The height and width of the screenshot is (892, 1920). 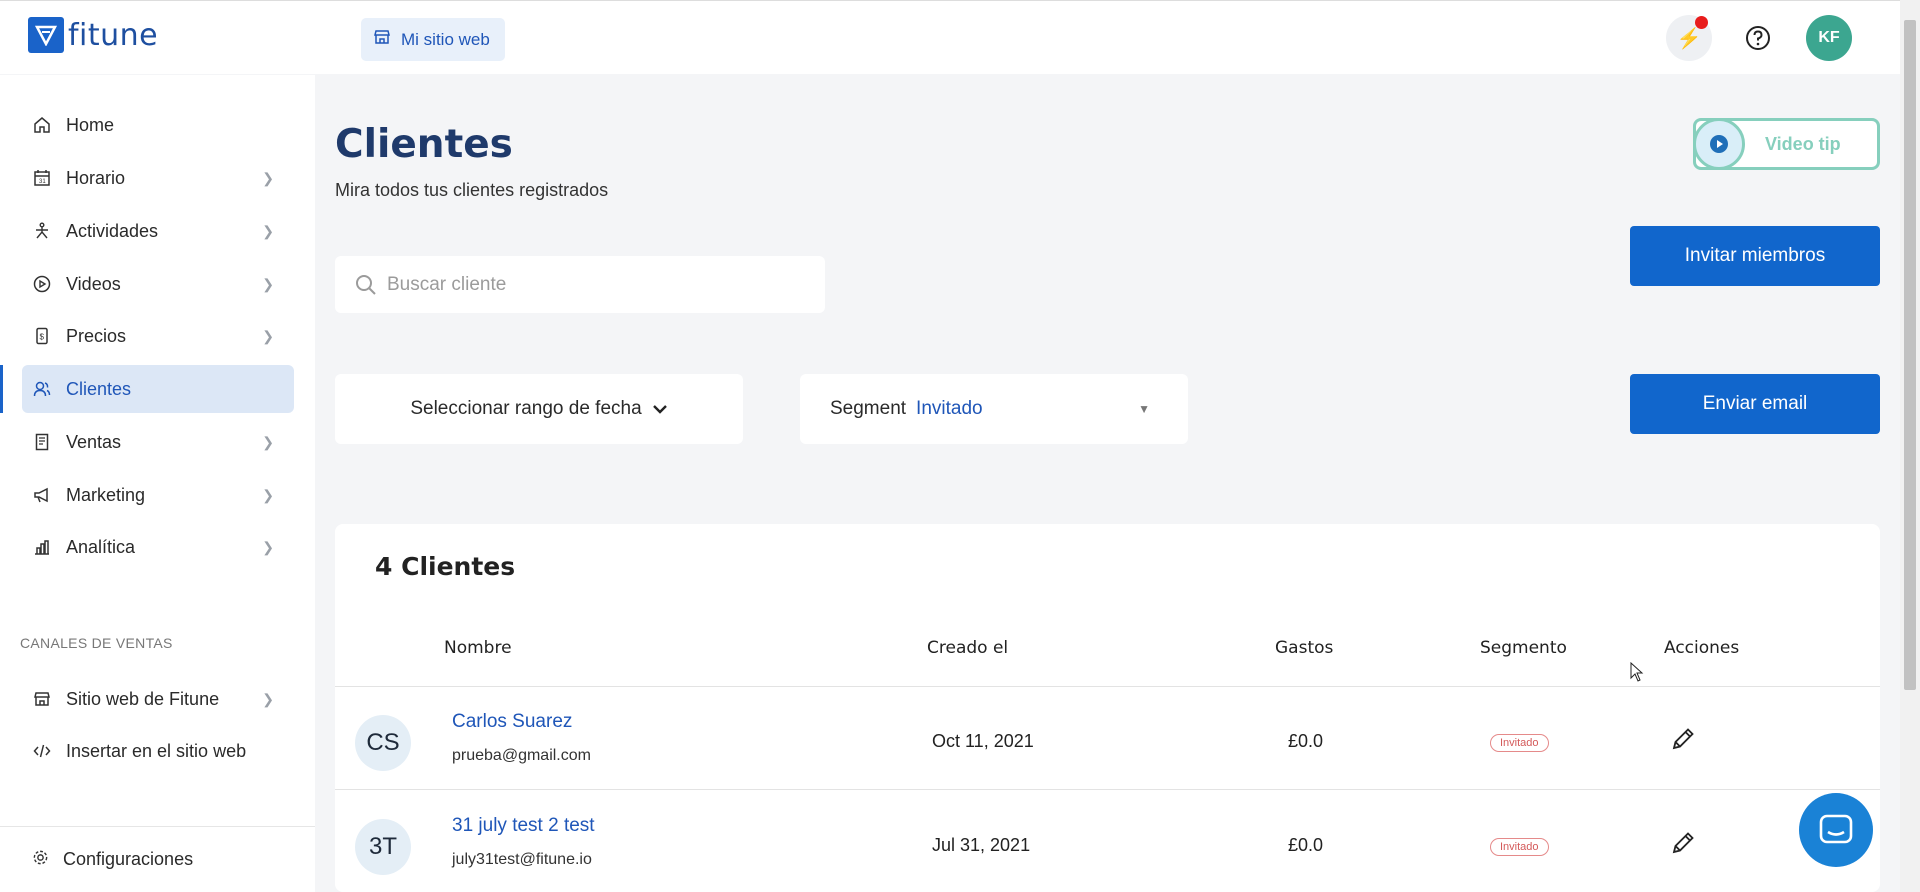 What do you see at coordinates (46, 35) in the screenshot?
I see `logo-mark-icon` at bounding box center [46, 35].